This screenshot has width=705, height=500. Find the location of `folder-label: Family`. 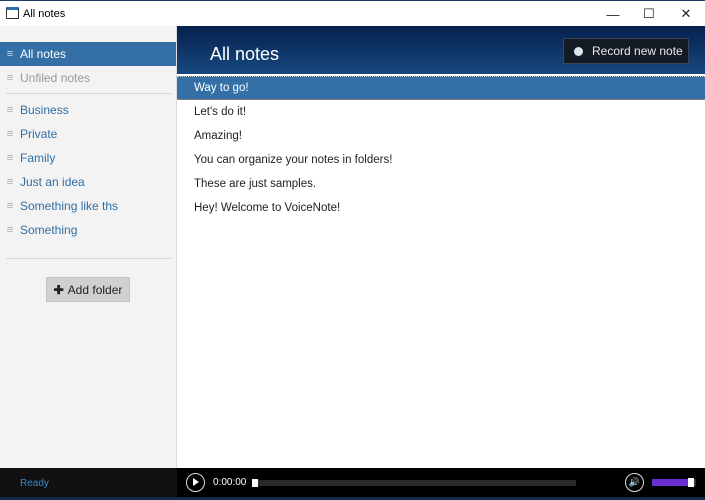

folder-label: Family is located at coordinates (38, 158).